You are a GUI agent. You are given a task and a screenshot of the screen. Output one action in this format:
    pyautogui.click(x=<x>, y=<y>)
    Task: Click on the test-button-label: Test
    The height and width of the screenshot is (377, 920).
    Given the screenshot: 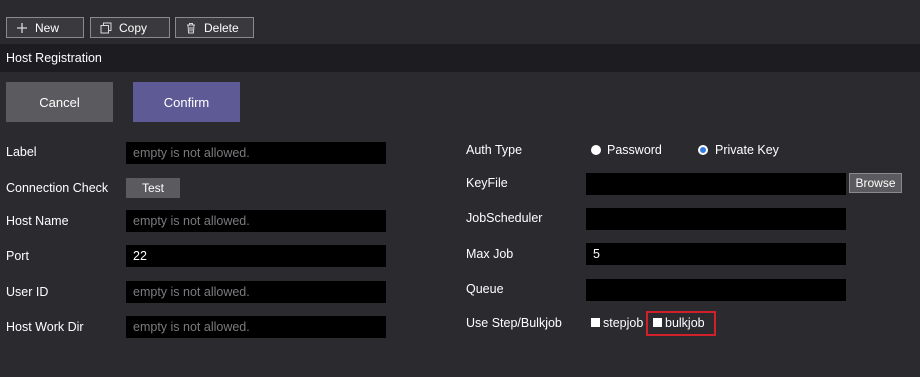 What is the action you would take?
    pyautogui.click(x=152, y=188)
    